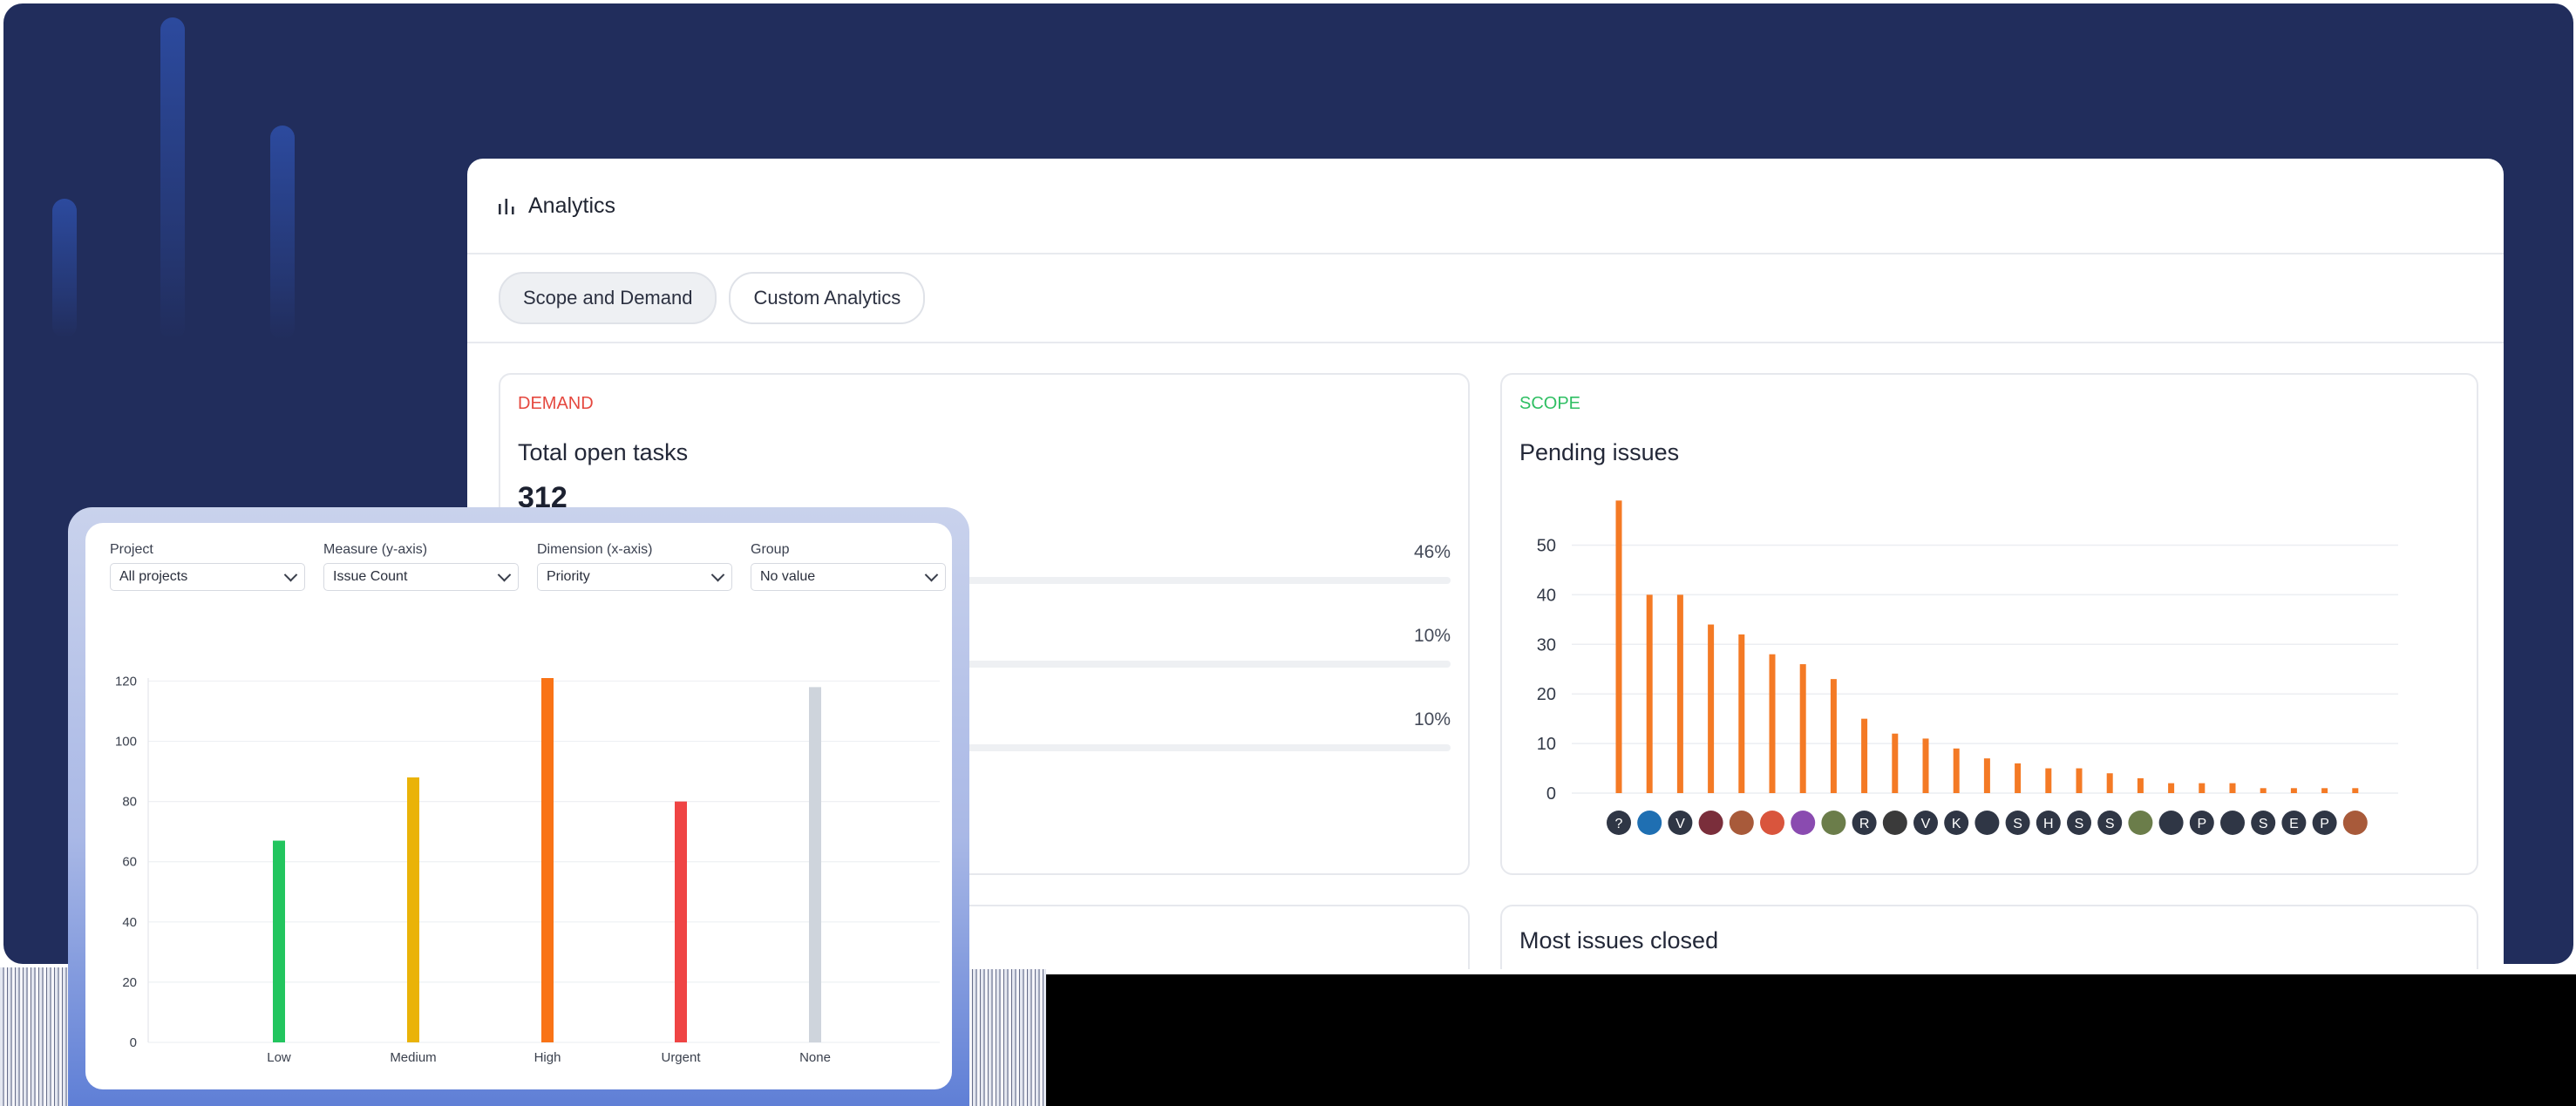 Image resolution: width=2576 pixels, height=1106 pixels. What do you see at coordinates (413, 1057) in the screenshot?
I see `x-tick-label: Medium` at bounding box center [413, 1057].